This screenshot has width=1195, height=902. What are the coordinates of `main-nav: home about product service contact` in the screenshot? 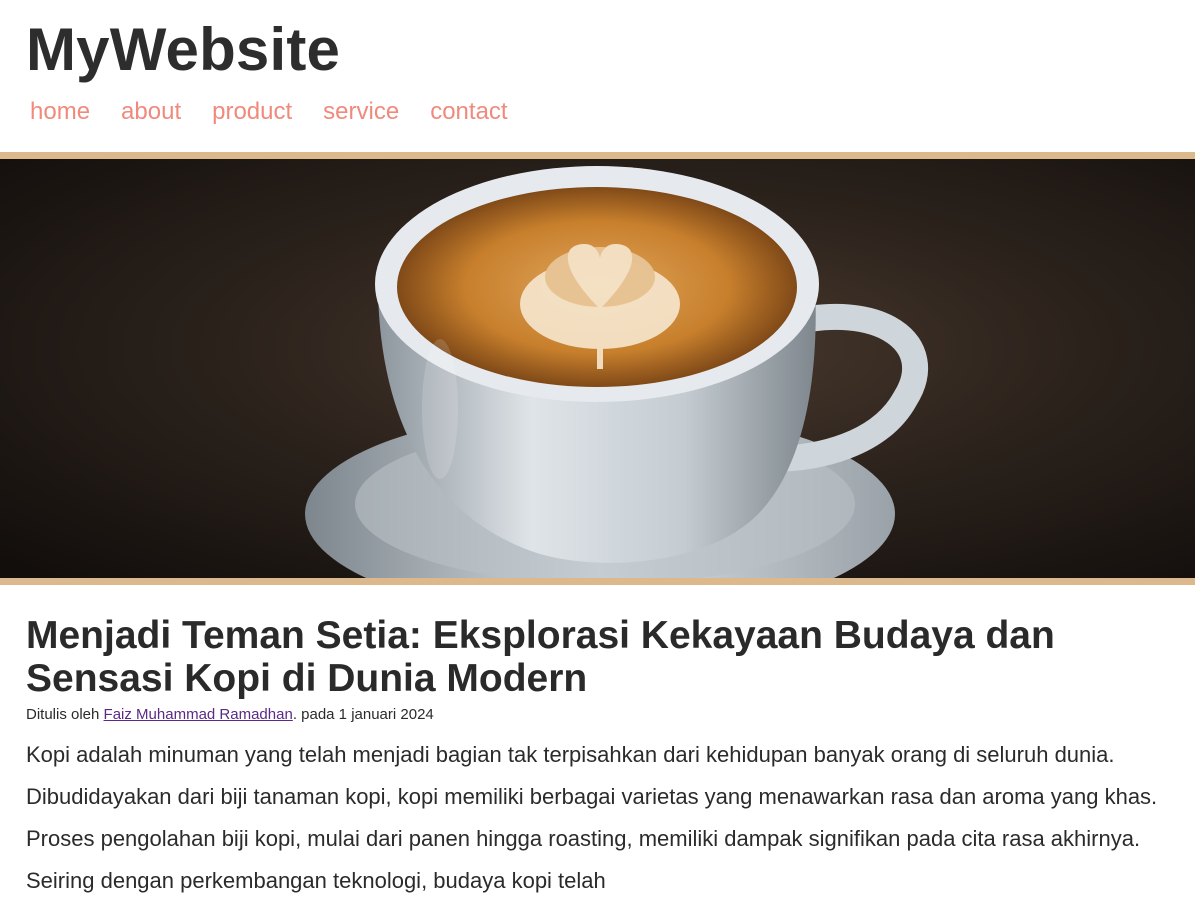 It's located at (597, 112).